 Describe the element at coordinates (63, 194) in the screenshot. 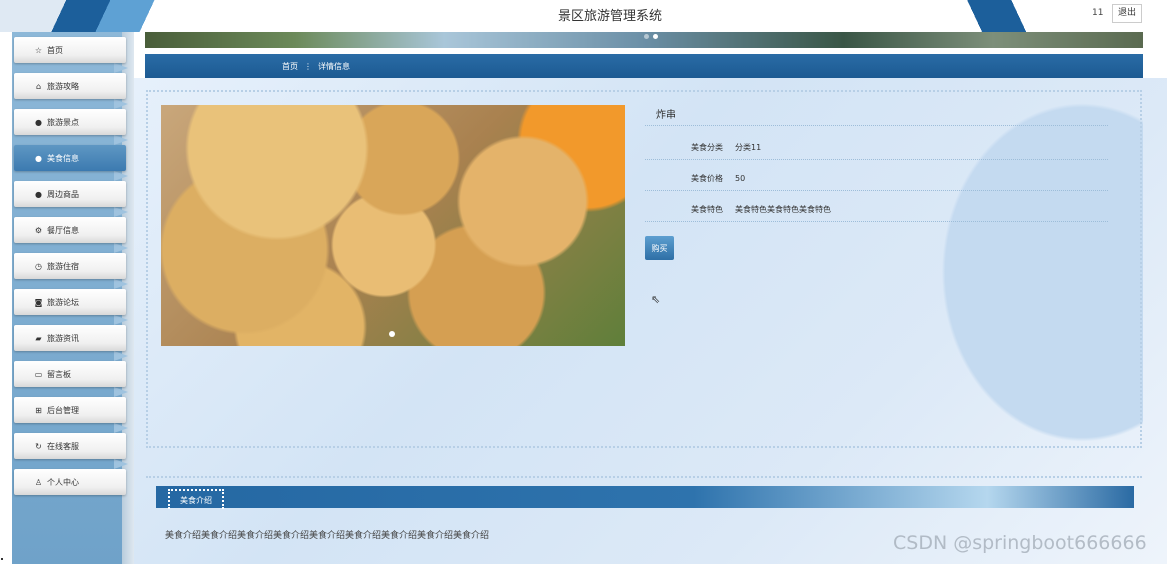

I see `sidebar-item-label: 周边商品` at that location.